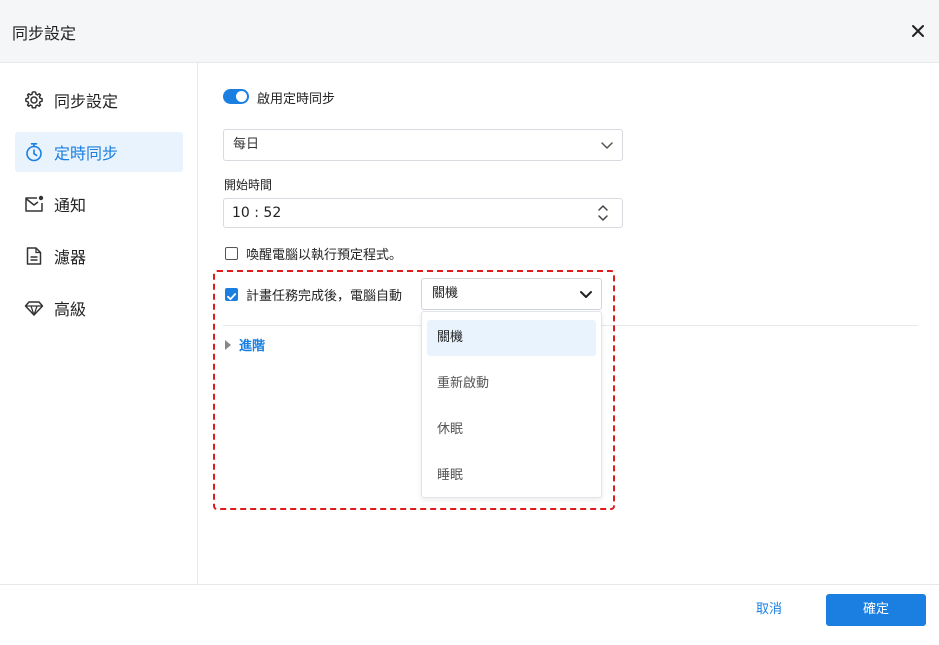  I want to click on enable-schedule-label: 啟用定時同步, so click(296, 99).